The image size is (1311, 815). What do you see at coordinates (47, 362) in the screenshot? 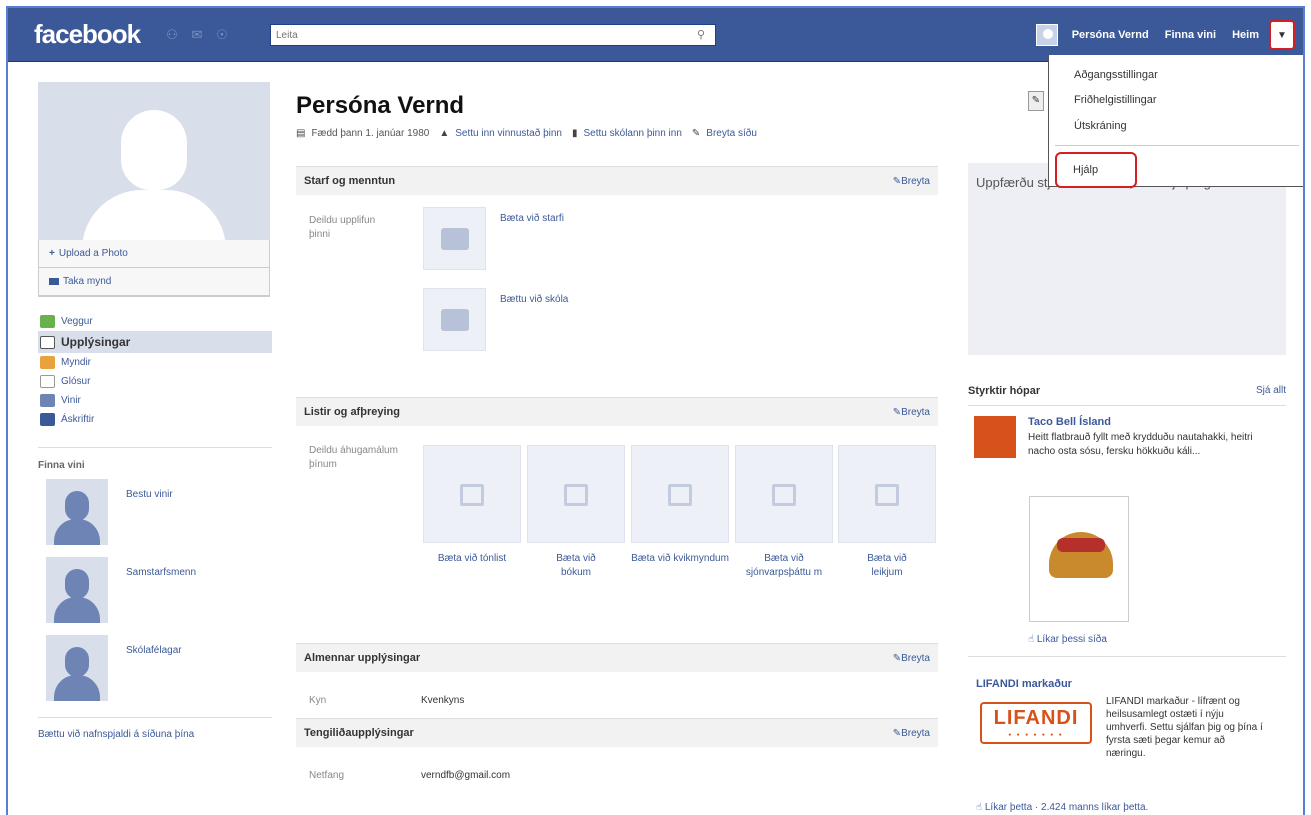
I see `photos-icon` at bounding box center [47, 362].